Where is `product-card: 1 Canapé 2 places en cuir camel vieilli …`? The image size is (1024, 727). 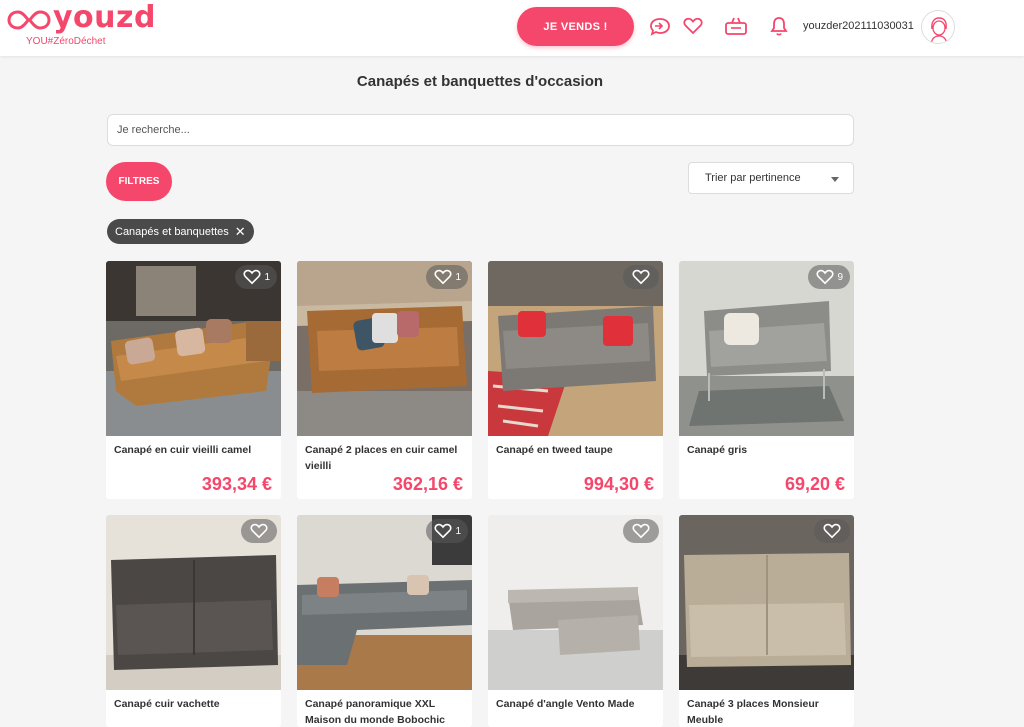 product-card: 1 Canapé 2 places en cuir camel vieilli … is located at coordinates (384, 380).